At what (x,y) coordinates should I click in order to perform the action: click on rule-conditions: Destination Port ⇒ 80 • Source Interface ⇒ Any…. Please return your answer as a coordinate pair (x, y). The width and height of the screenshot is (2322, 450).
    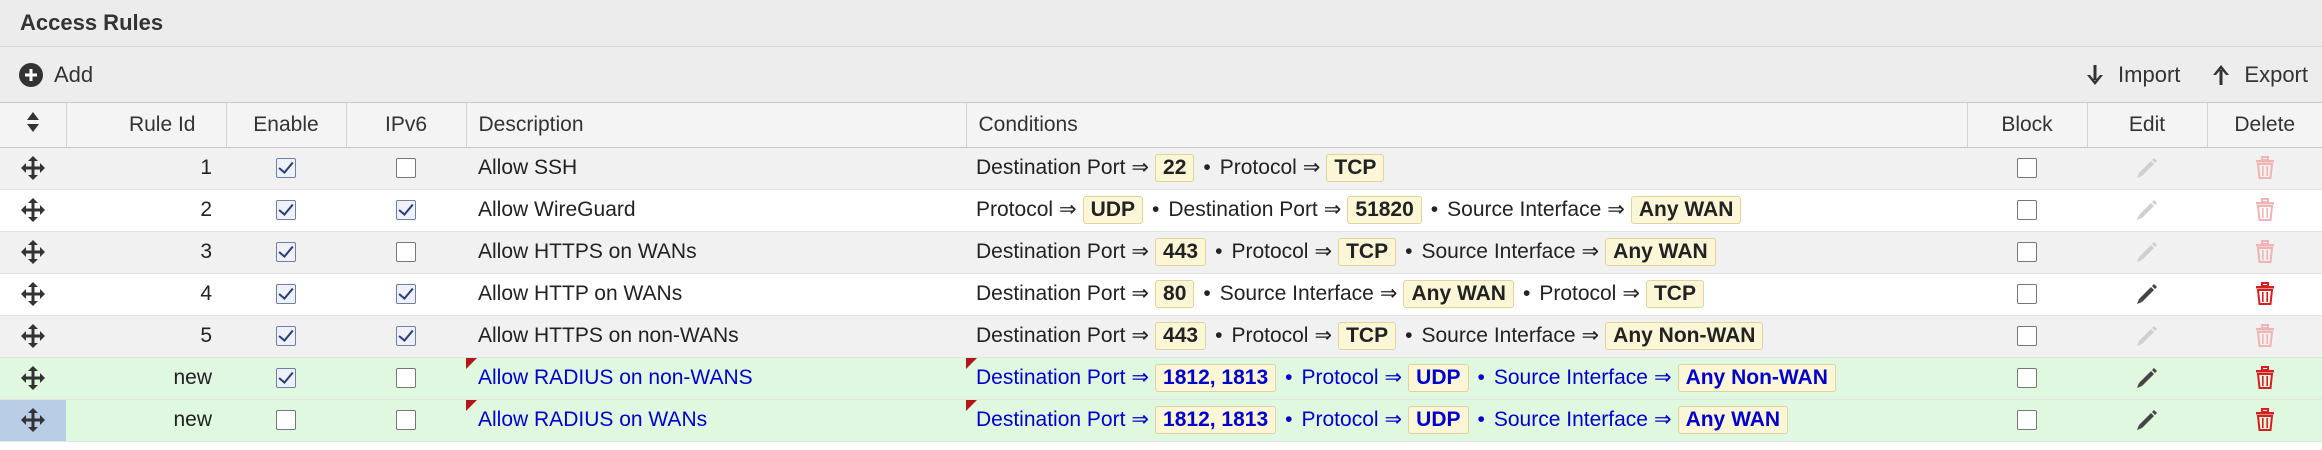
    Looking at the image, I should click on (1466, 294).